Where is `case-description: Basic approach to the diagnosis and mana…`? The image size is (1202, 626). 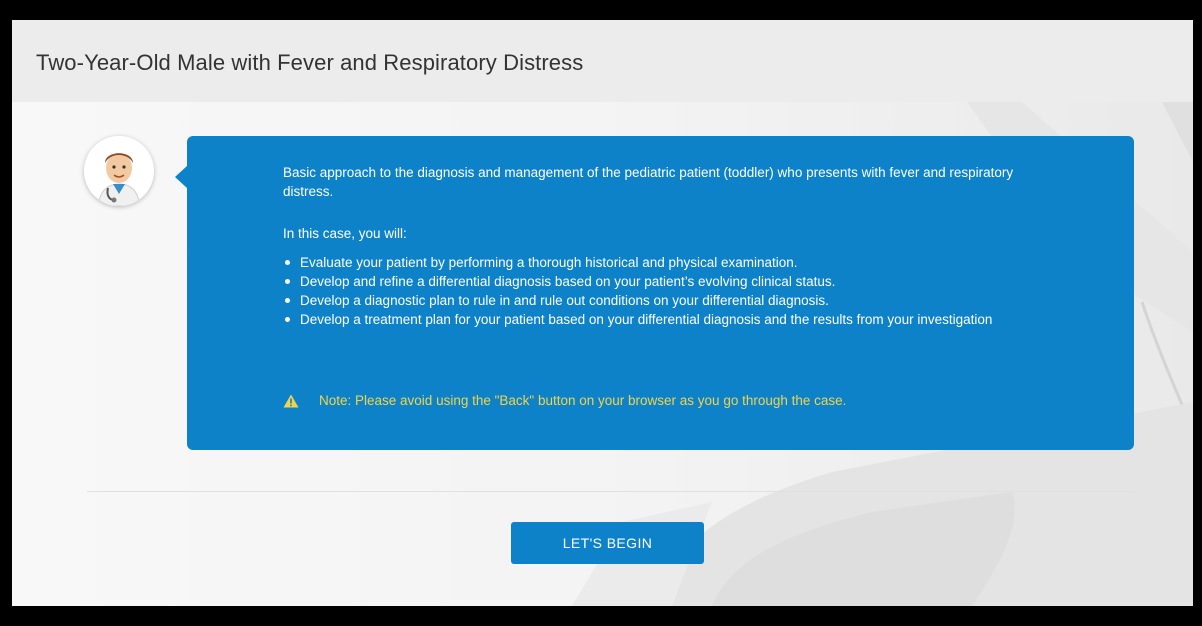 case-description: Basic approach to the diagnosis and mana… is located at coordinates (648, 182).